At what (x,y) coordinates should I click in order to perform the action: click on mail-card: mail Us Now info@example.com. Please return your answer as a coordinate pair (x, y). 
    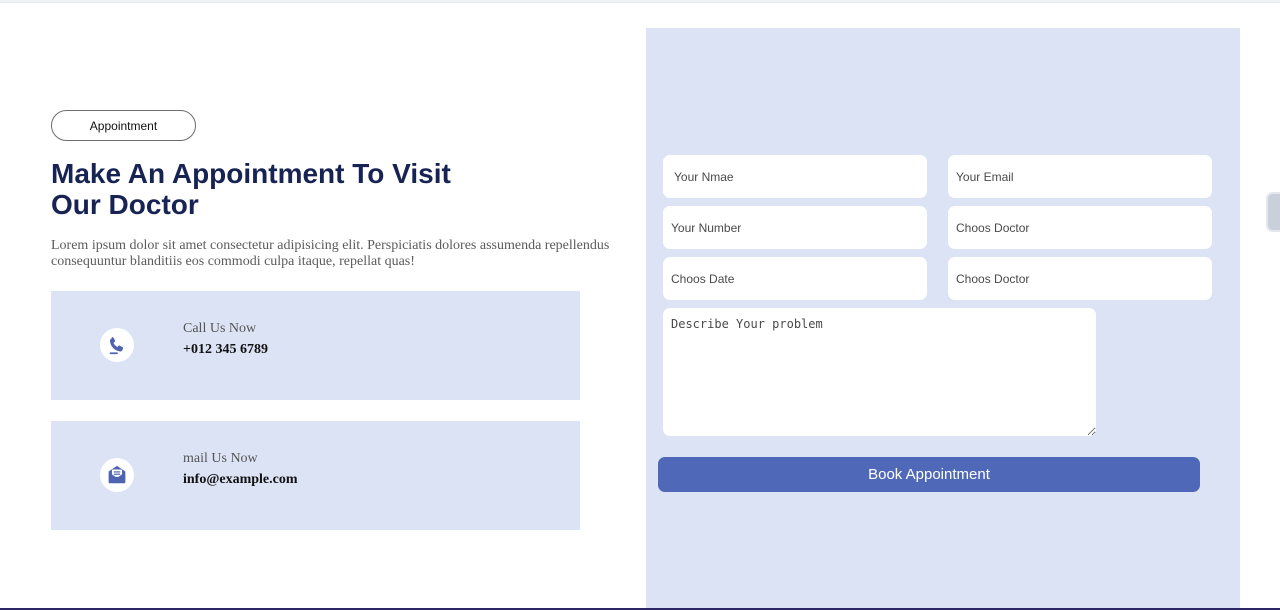
    Looking at the image, I should click on (315, 475).